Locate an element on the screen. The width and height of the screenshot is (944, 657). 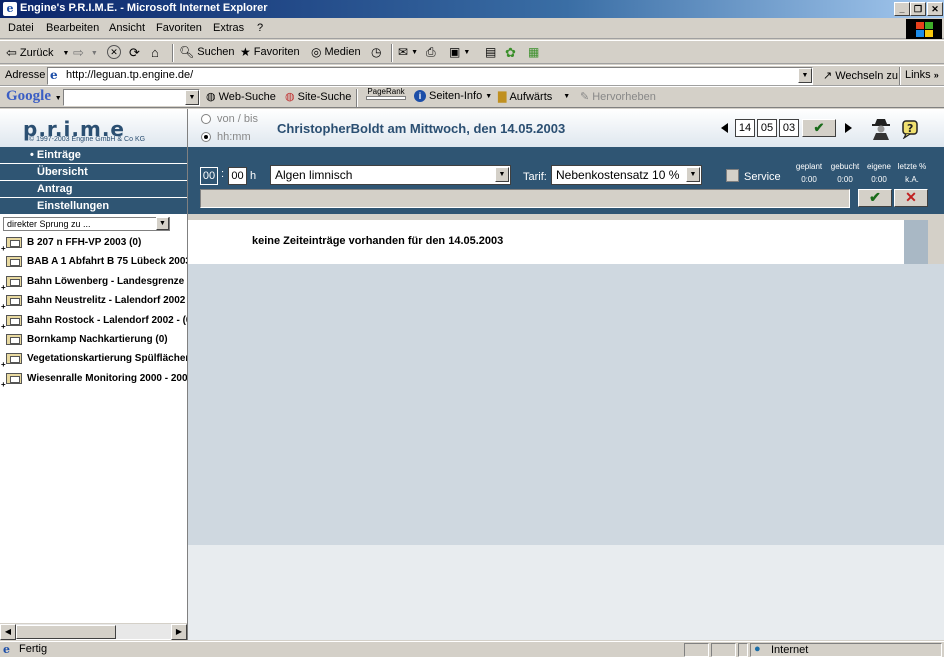
scroll-left-button: ◀ is located at coordinates (8, 632).